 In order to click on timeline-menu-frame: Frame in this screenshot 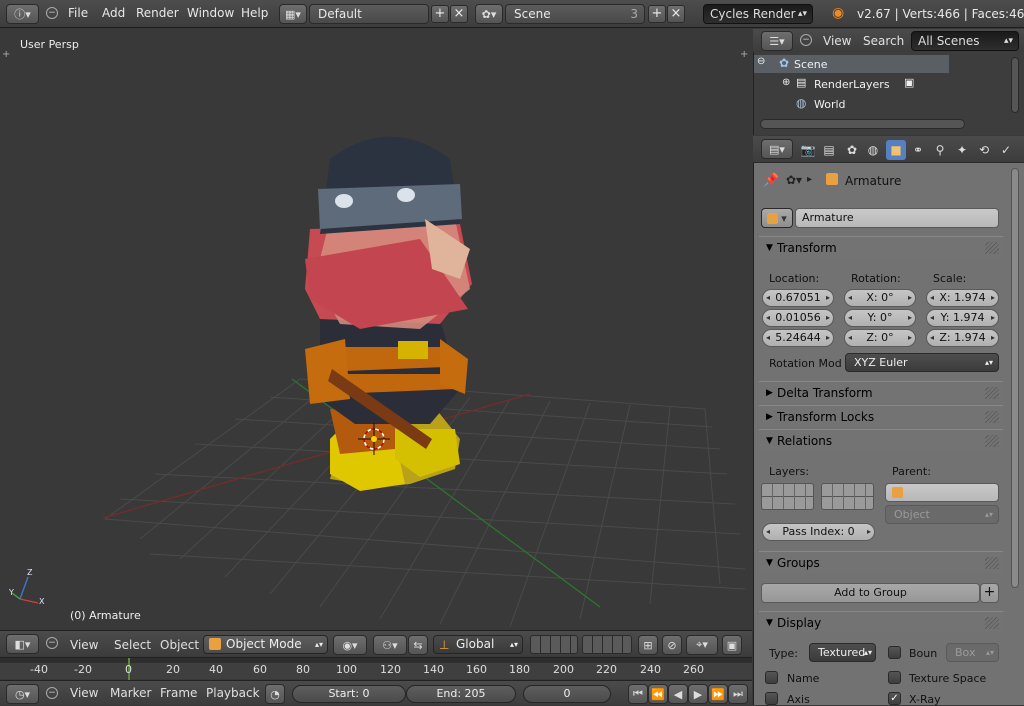, I will do `click(178, 693)`.